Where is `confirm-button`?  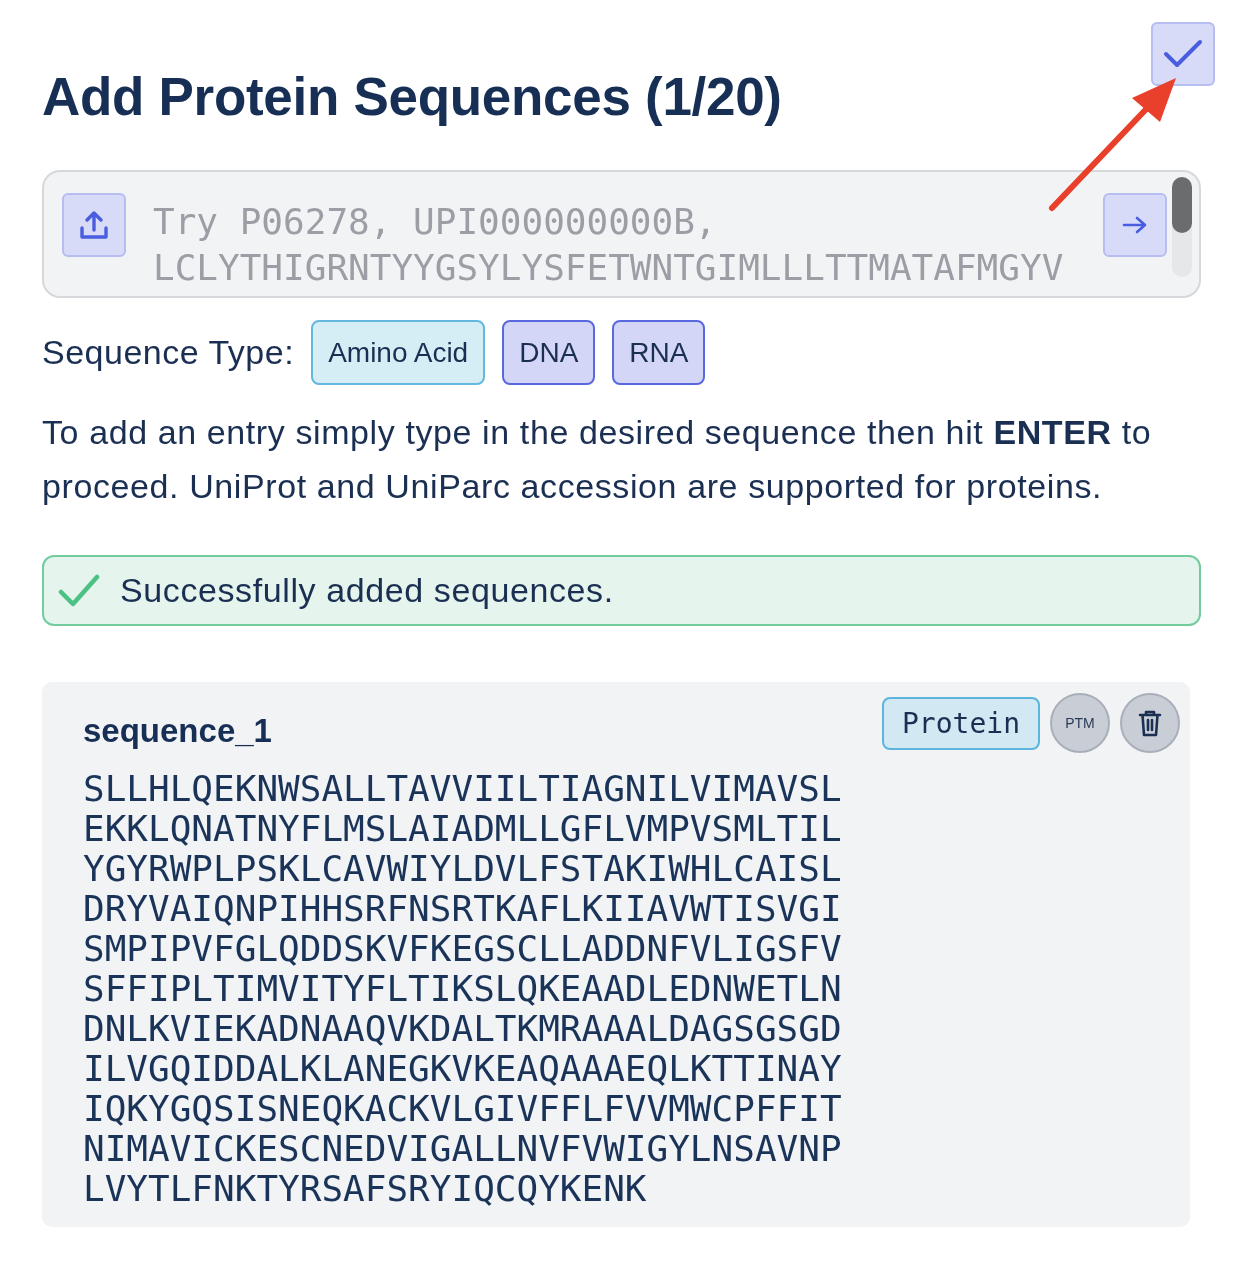
confirm-button is located at coordinates (1183, 54).